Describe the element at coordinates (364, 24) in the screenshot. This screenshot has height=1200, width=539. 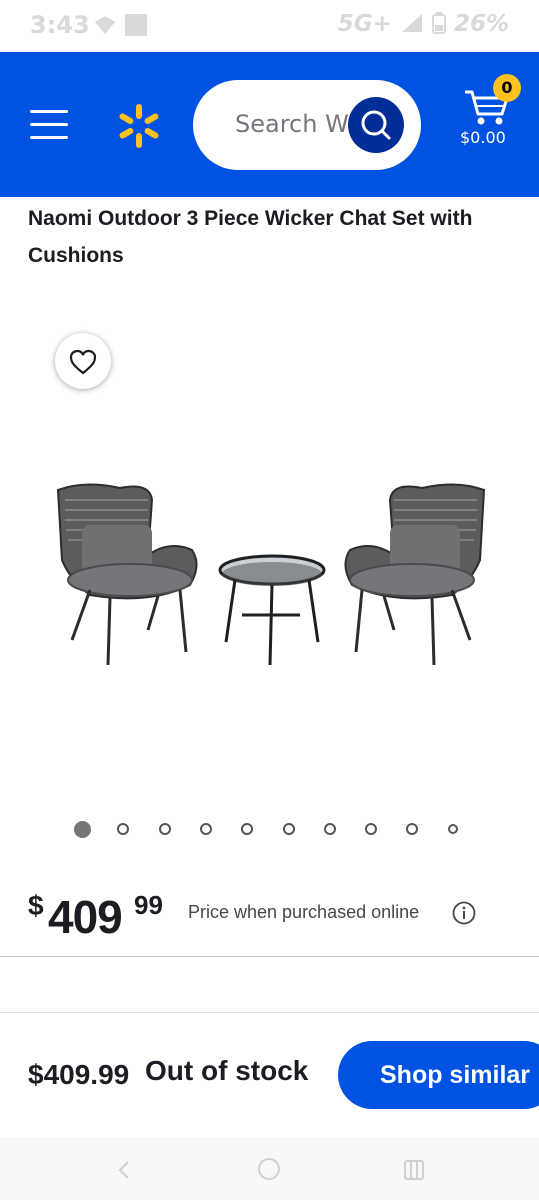
I see `network-label: 5G+` at that location.